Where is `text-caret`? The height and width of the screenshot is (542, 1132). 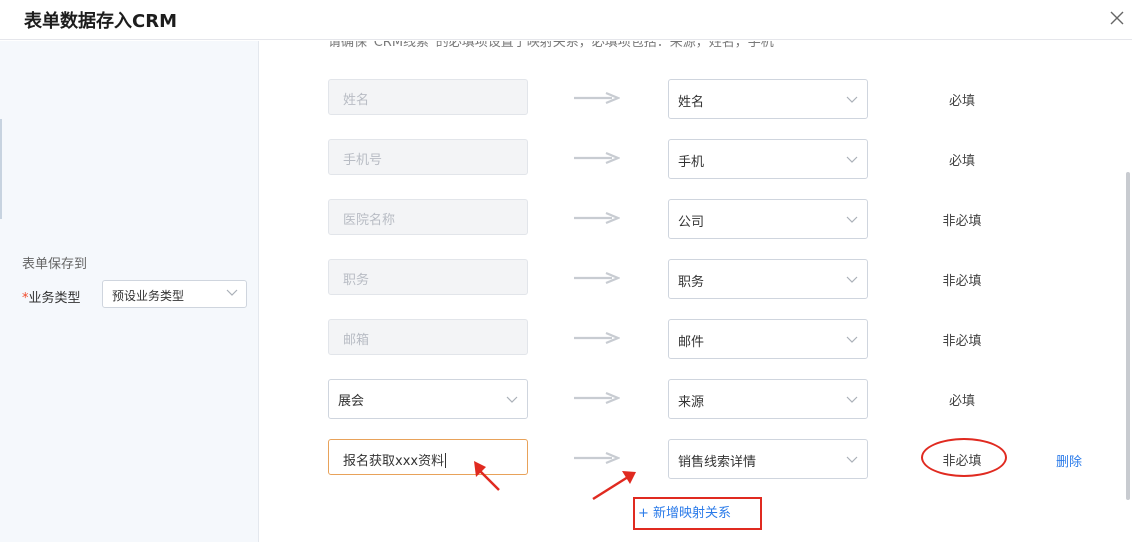 text-caret is located at coordinates (446, 460).